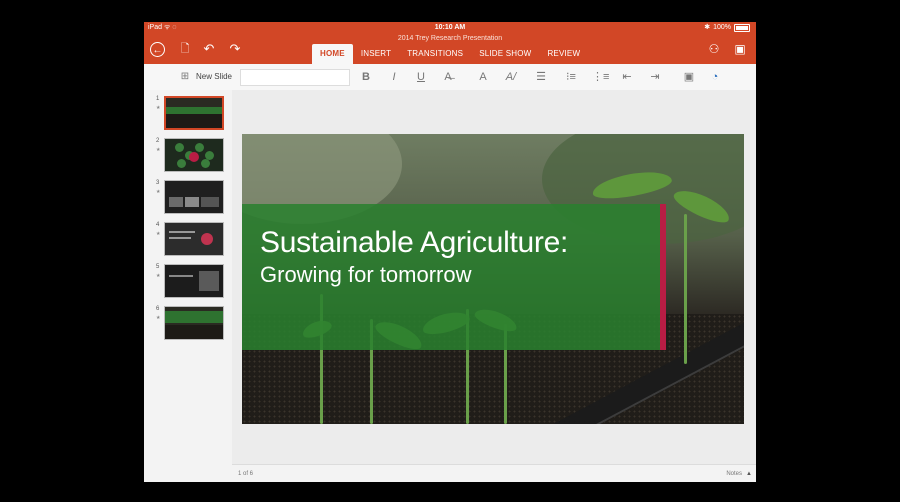 The height and width of the screenshot is (502, 900). Describe the element at coordinates (185, 49) in the screenshot. I see `file-icon: 🗋` at that location.